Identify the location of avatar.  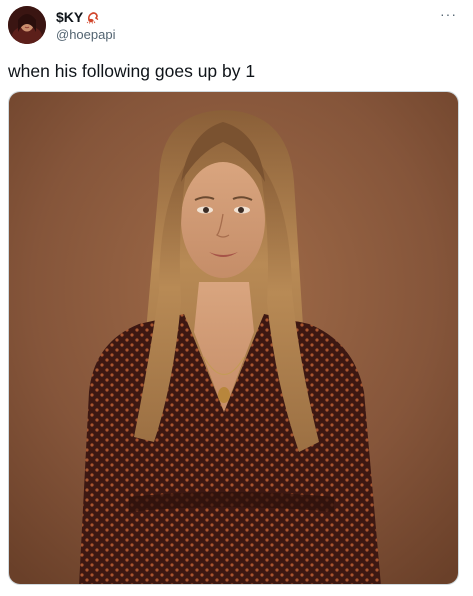
(27, 25).